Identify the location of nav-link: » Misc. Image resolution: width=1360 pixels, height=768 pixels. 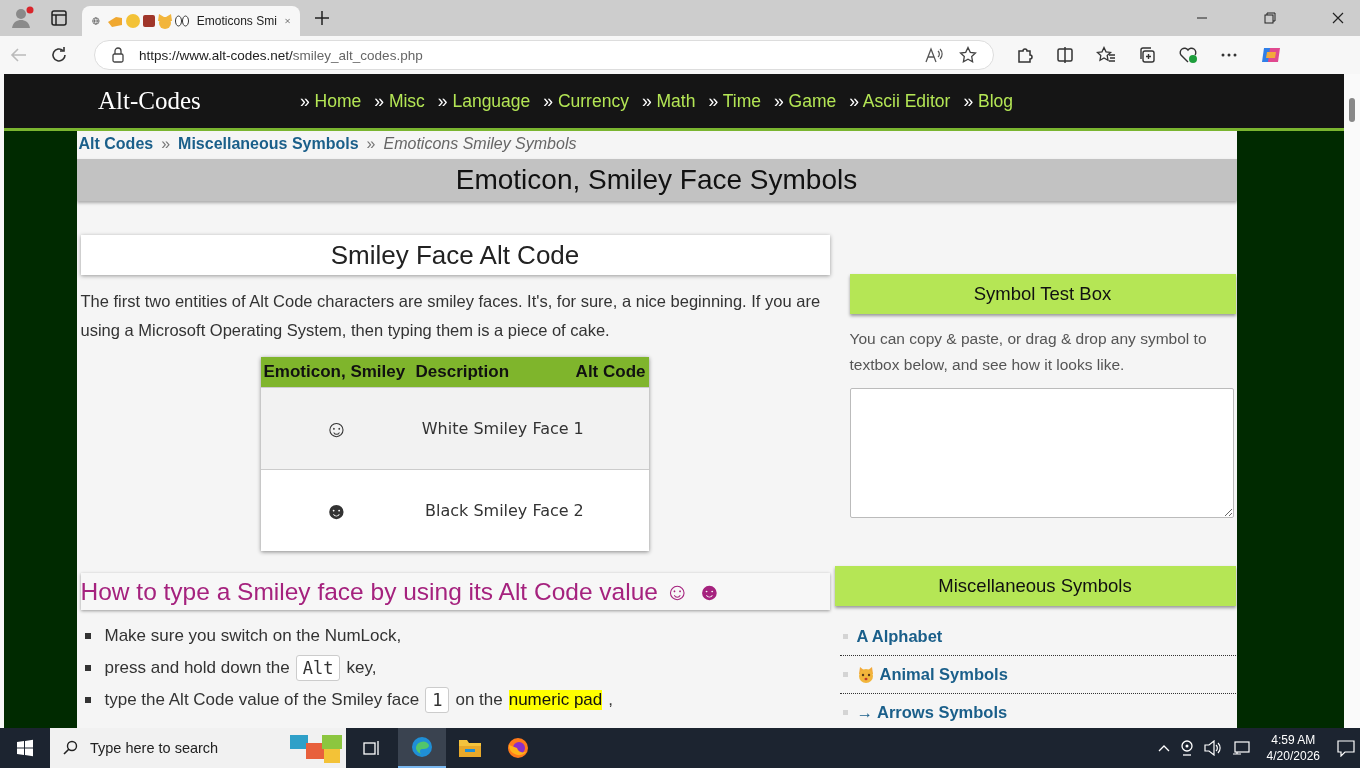
(399, 101).